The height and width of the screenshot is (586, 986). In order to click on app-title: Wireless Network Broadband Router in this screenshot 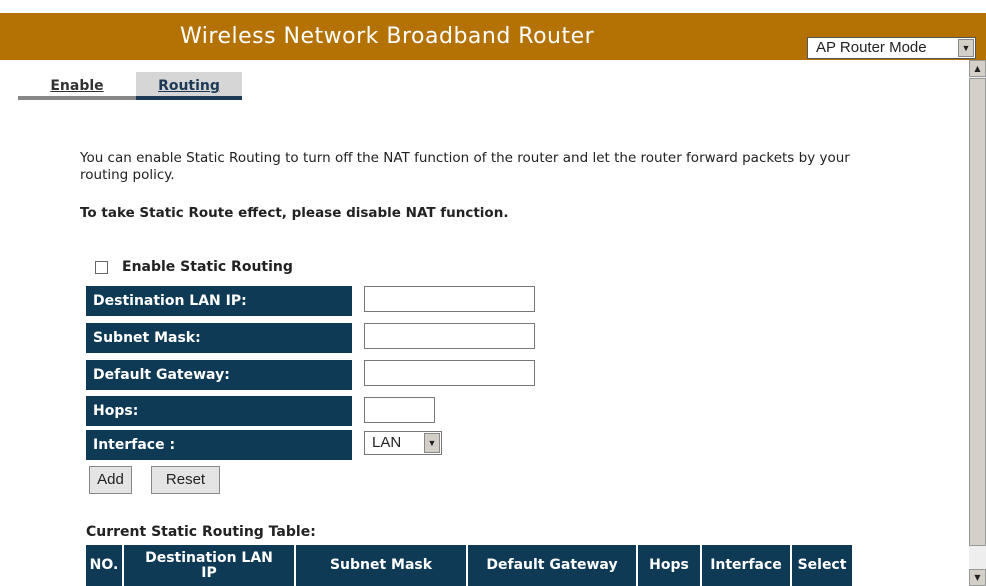, I will do `click(387, 36)`.